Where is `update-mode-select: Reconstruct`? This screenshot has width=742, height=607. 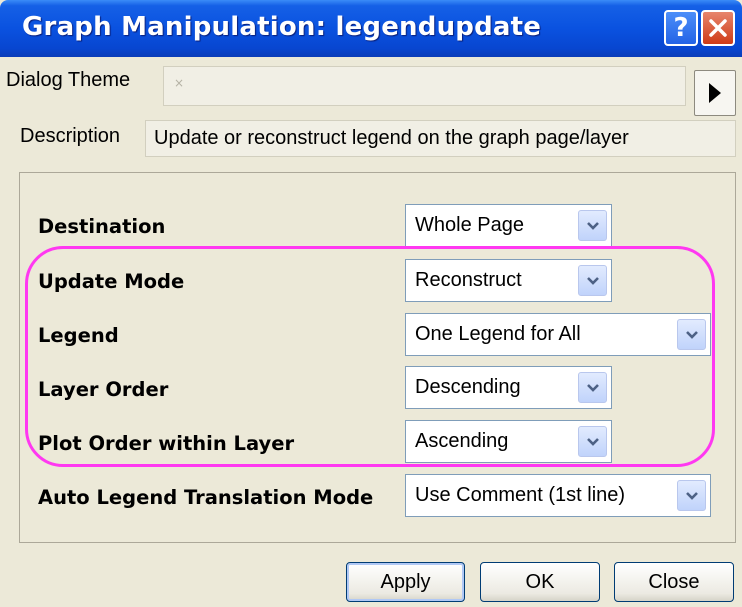
update-mode-select: Reconstruct is located at coordinates (508, 280).